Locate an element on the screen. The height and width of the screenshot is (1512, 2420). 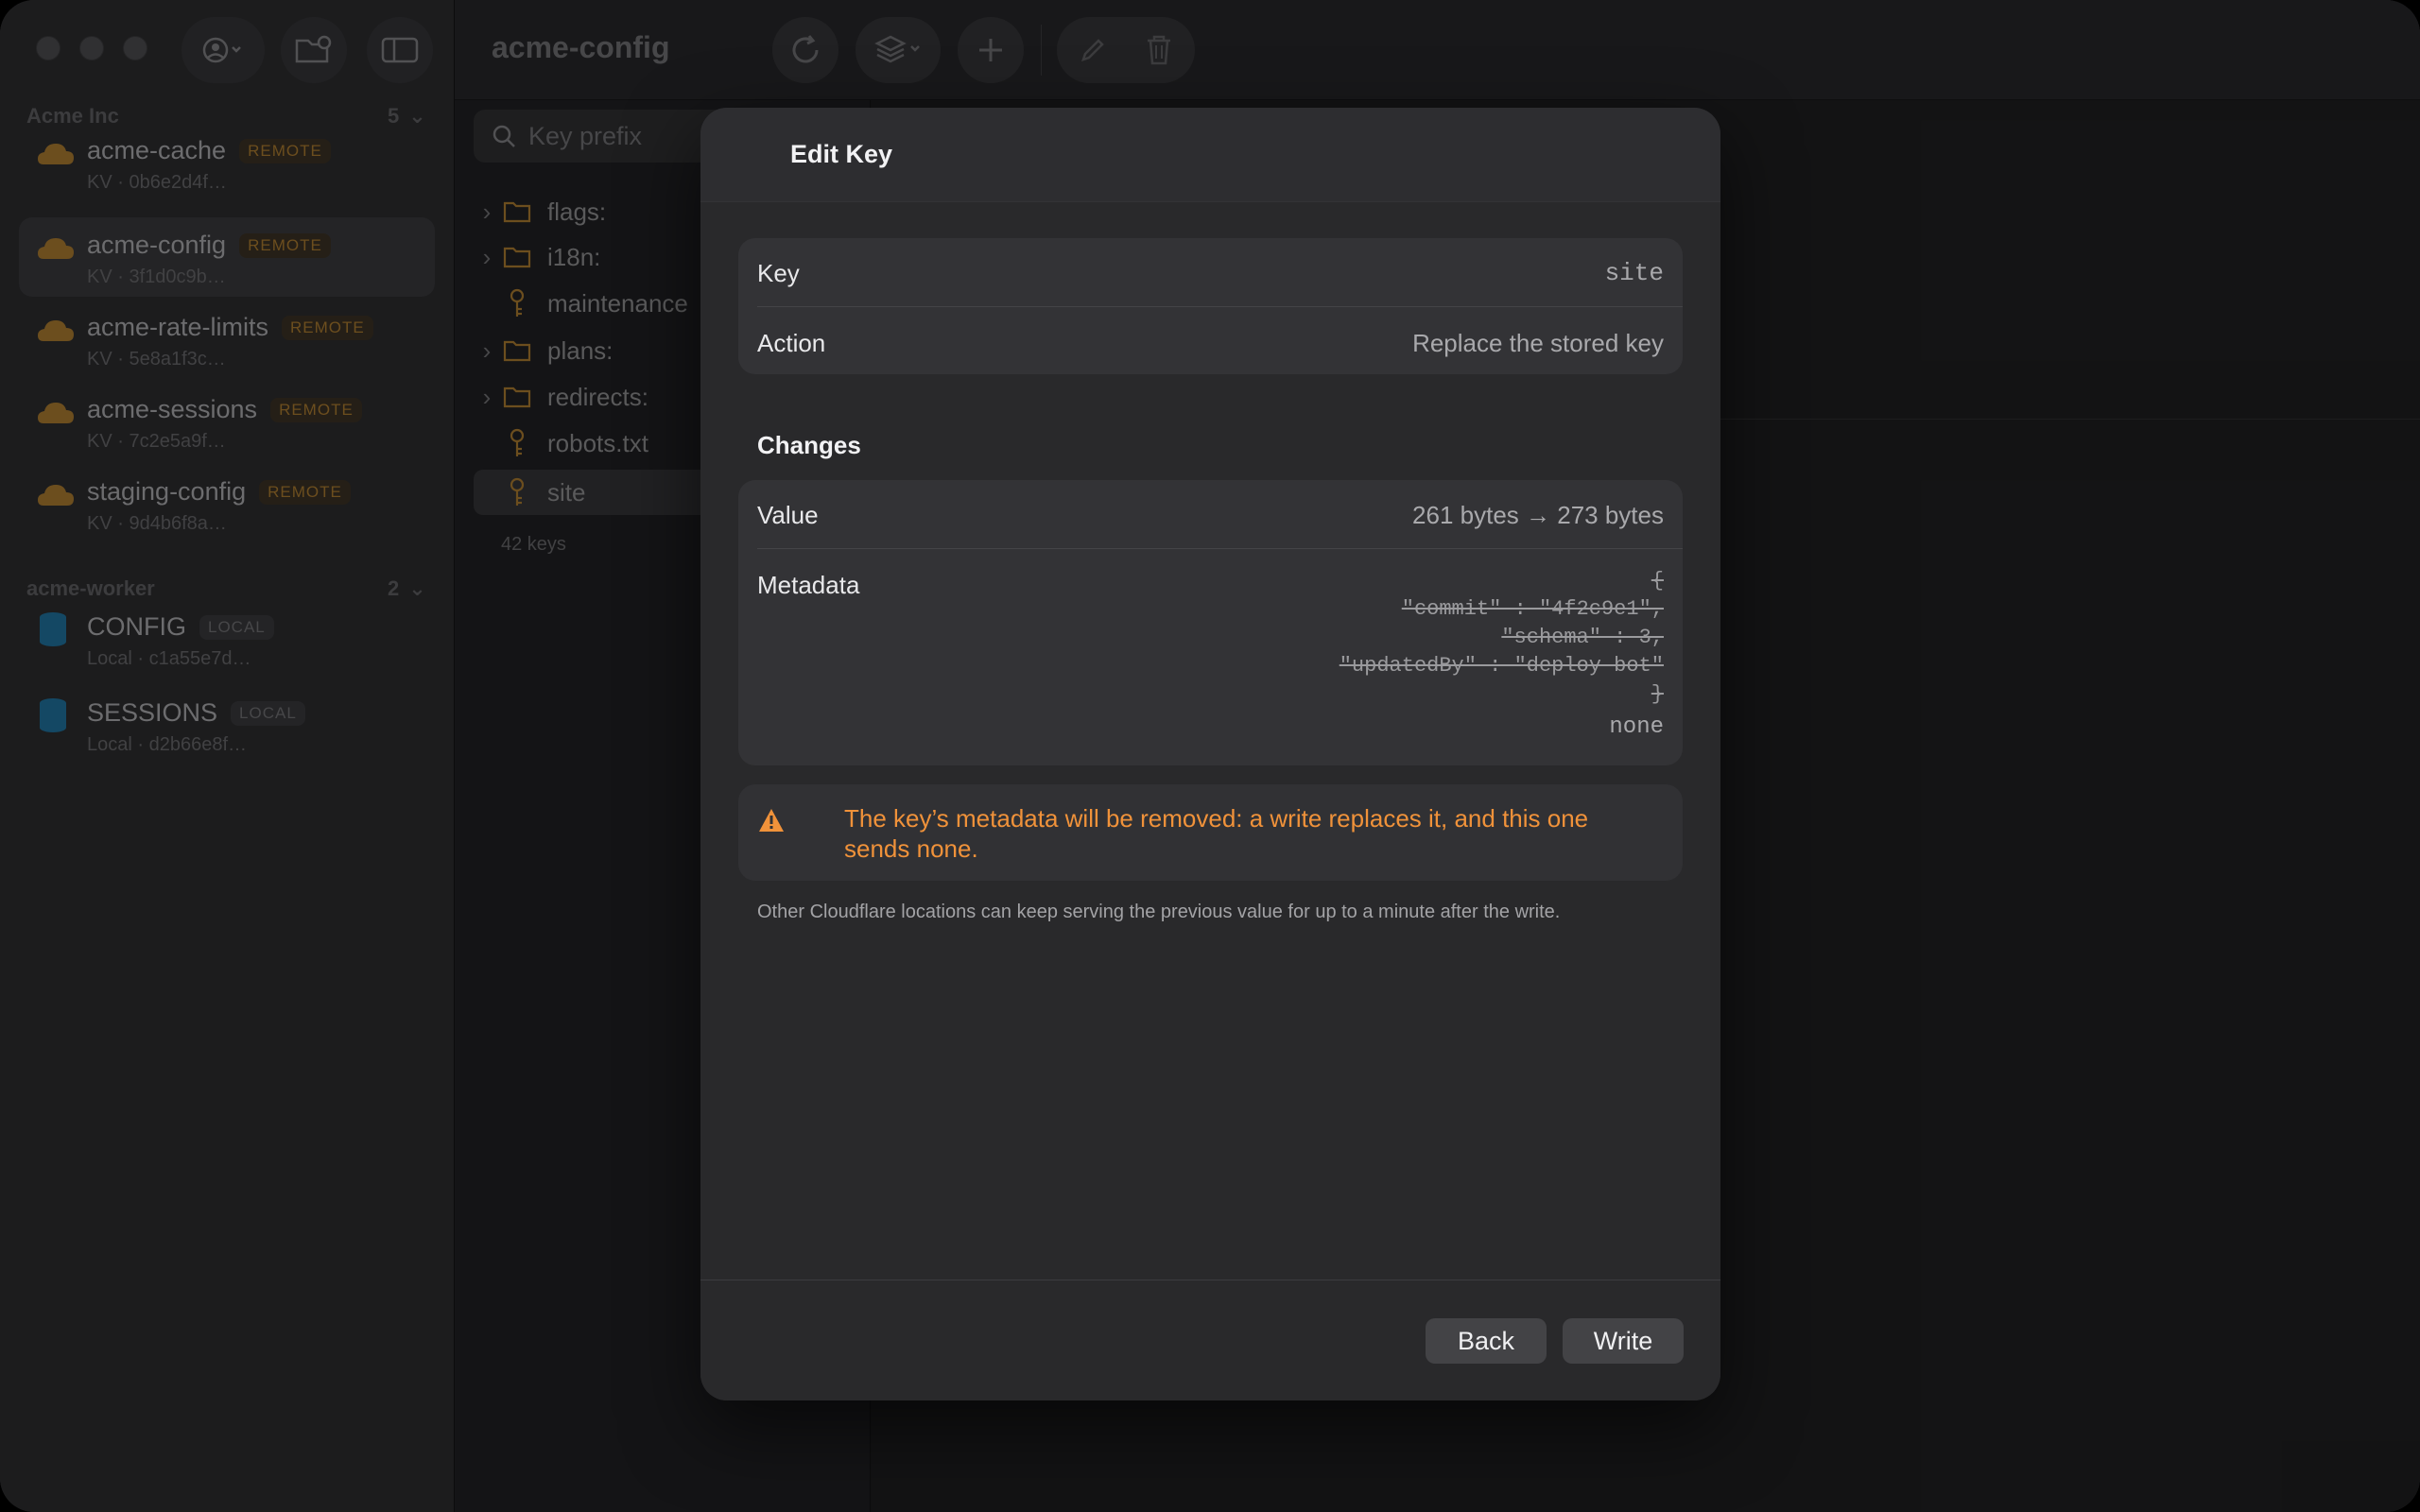
key-action-card: Key site Action Replace the stored key is located at coordinates (1210, 306).